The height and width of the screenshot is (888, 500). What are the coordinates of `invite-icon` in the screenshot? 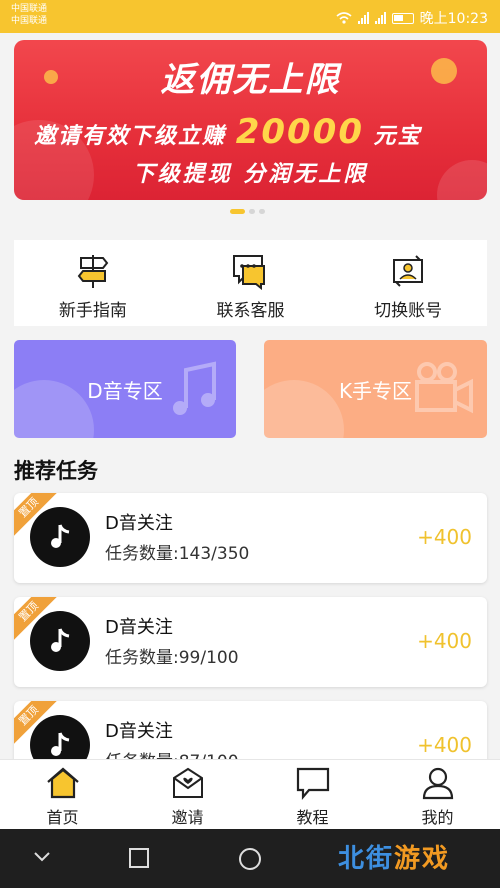 It's located at (187, 782).